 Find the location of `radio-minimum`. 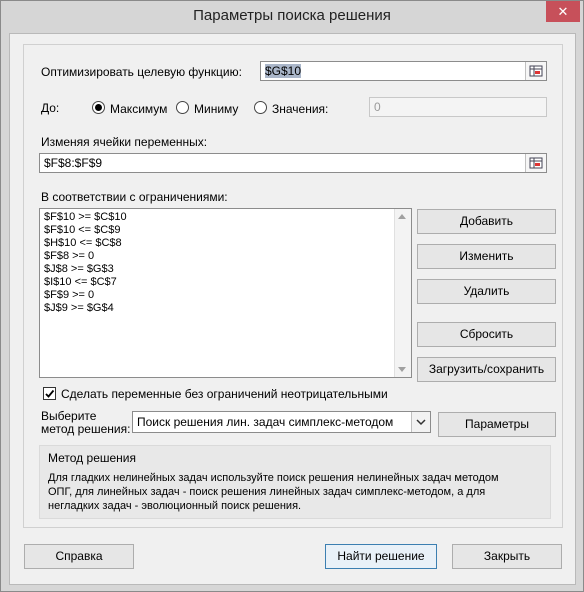

radio-minimum is located at coordinates (182, 107).